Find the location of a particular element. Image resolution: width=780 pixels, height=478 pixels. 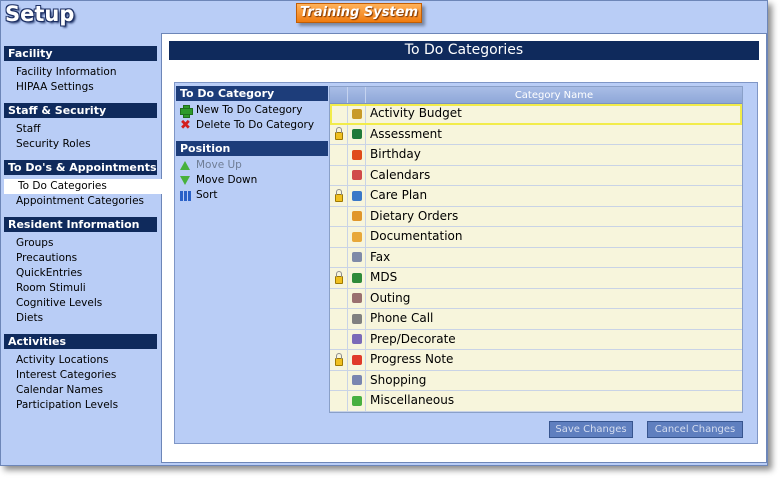

sidebar-item-appointment-categories: Appointment Categories is located at coordinates (86, 201).